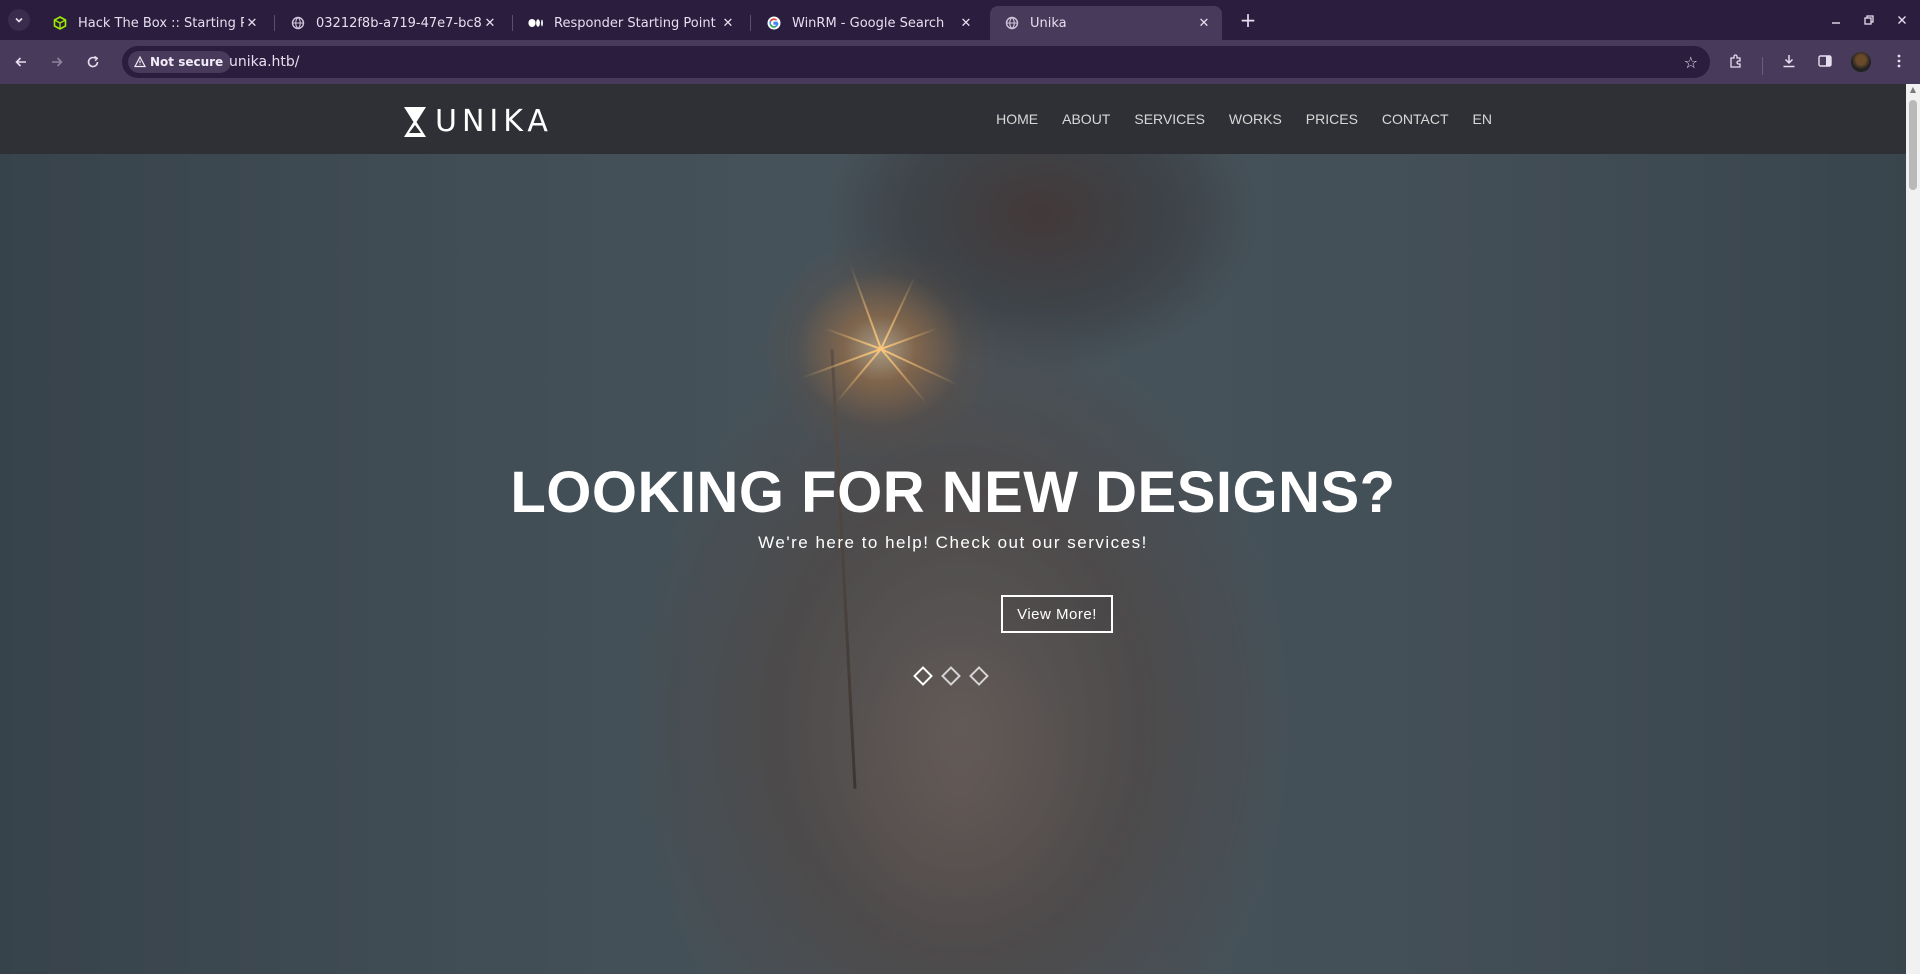  I want to click on address-bar: Not secure unika.htb/ ☆, so click(916, 62).